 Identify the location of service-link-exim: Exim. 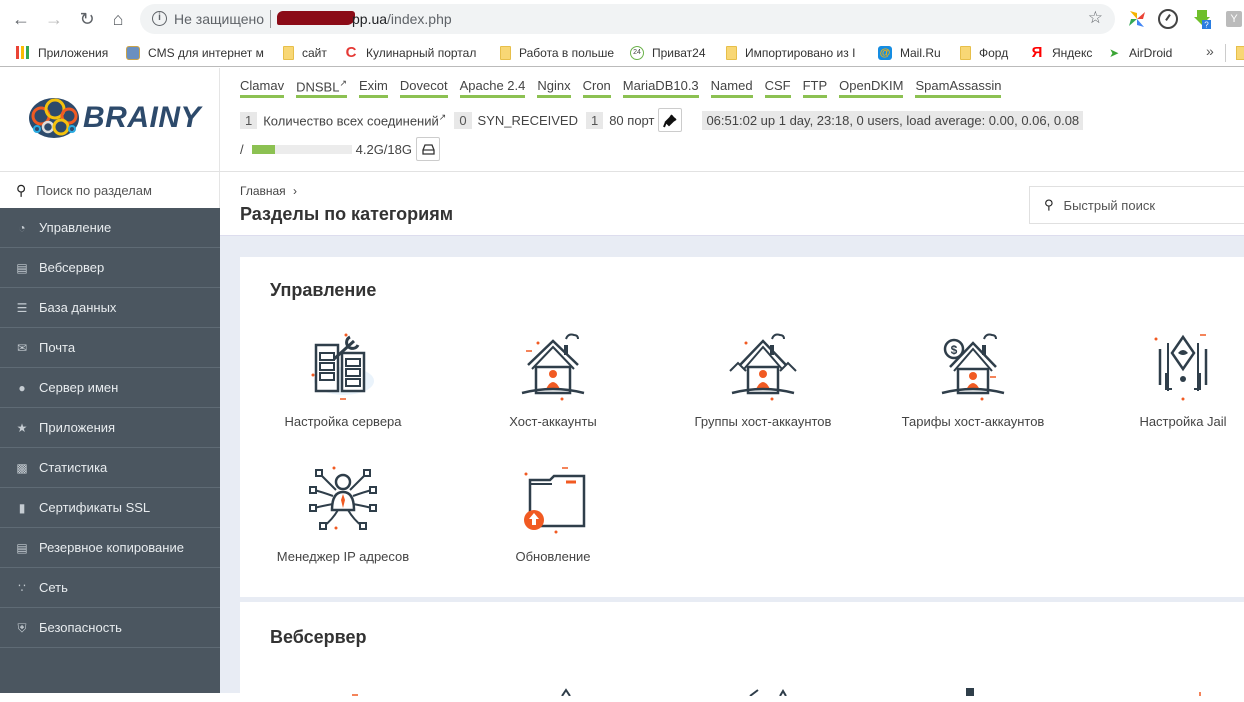
(373, 88).